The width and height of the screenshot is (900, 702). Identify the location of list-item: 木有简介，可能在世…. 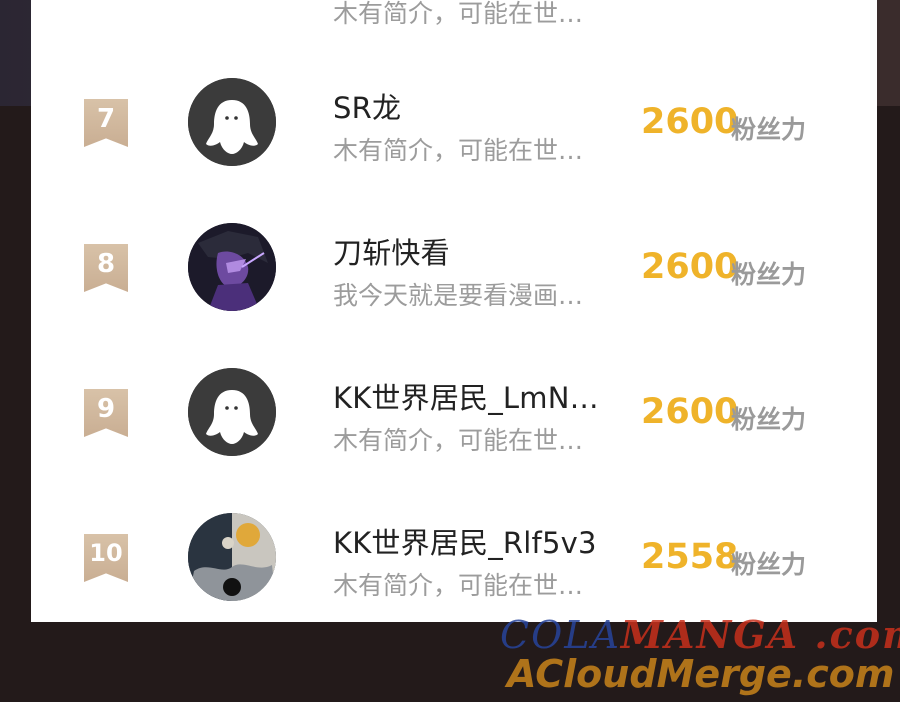
(454, 14).